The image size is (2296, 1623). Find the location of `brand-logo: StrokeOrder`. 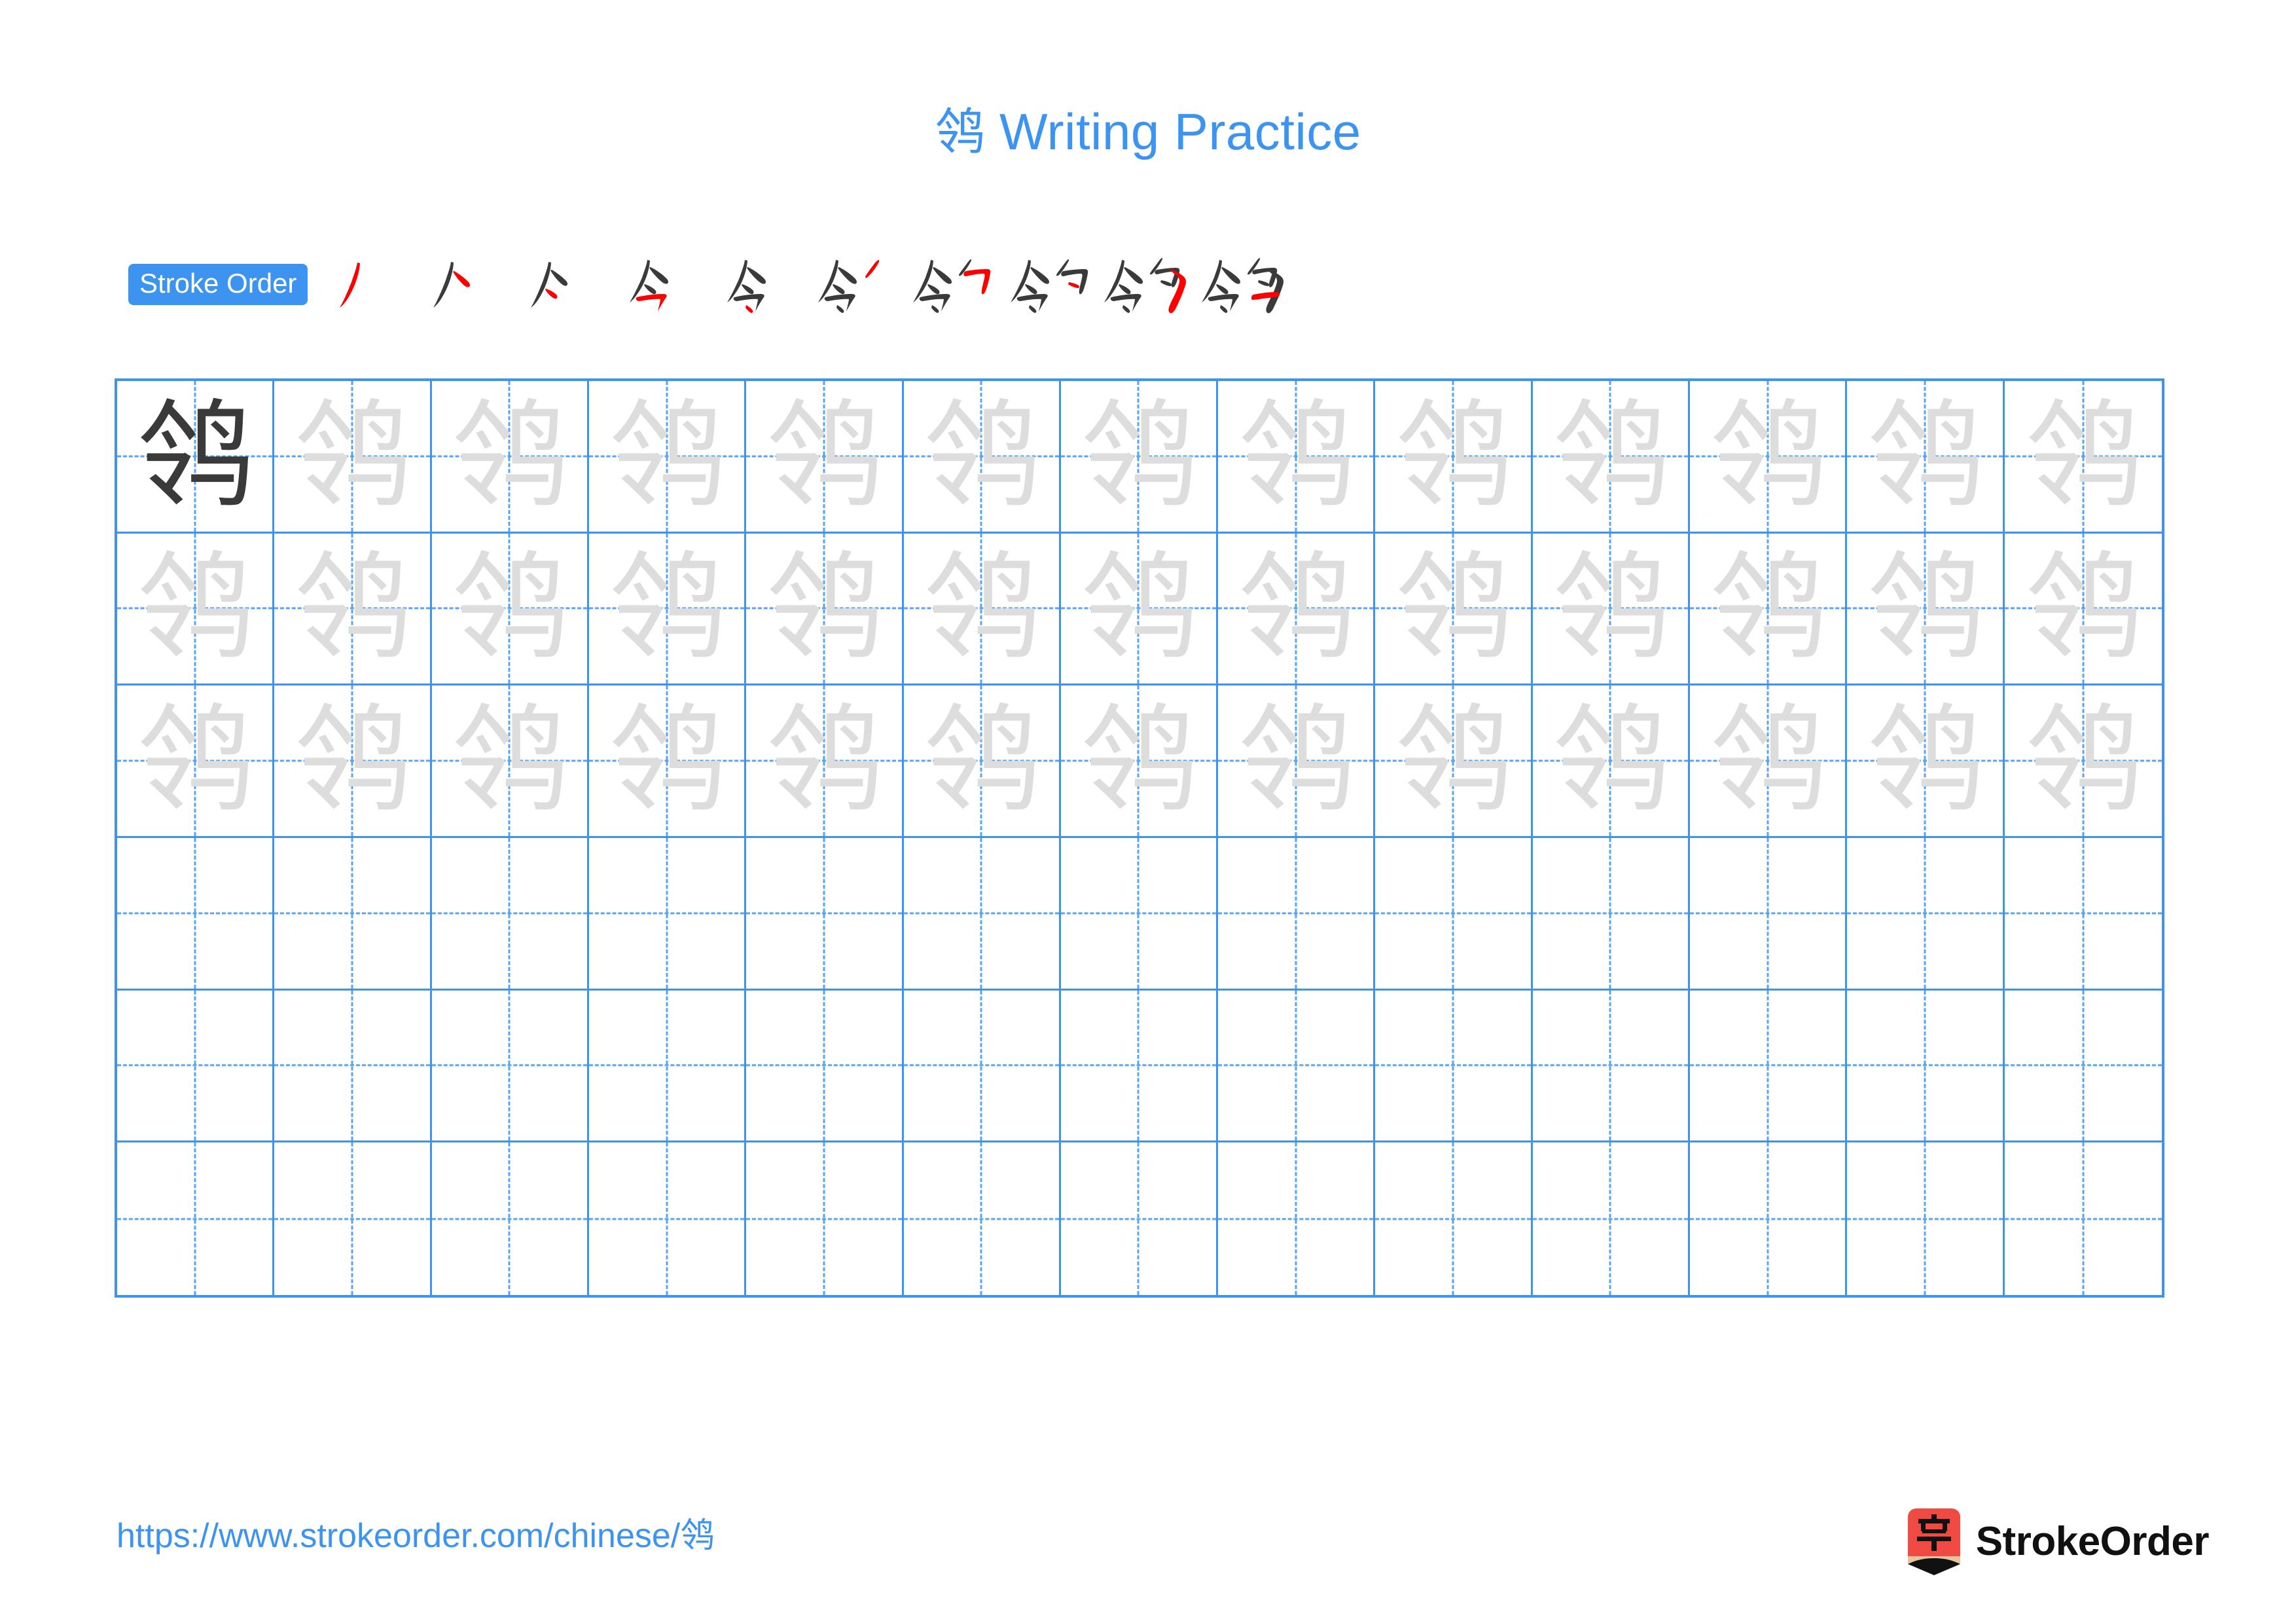

brand-logo: StrokeOrder is located at coordinates (2058, 1542).